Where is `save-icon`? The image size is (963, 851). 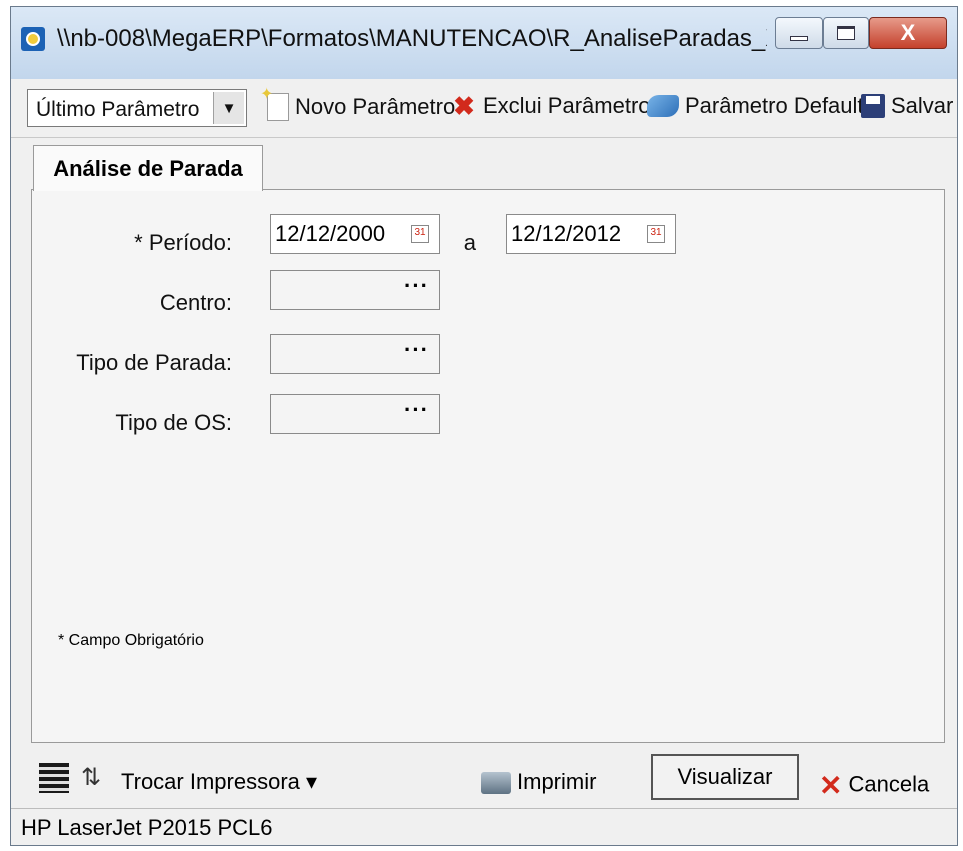
save-icon is located at coordinates (873, 106).